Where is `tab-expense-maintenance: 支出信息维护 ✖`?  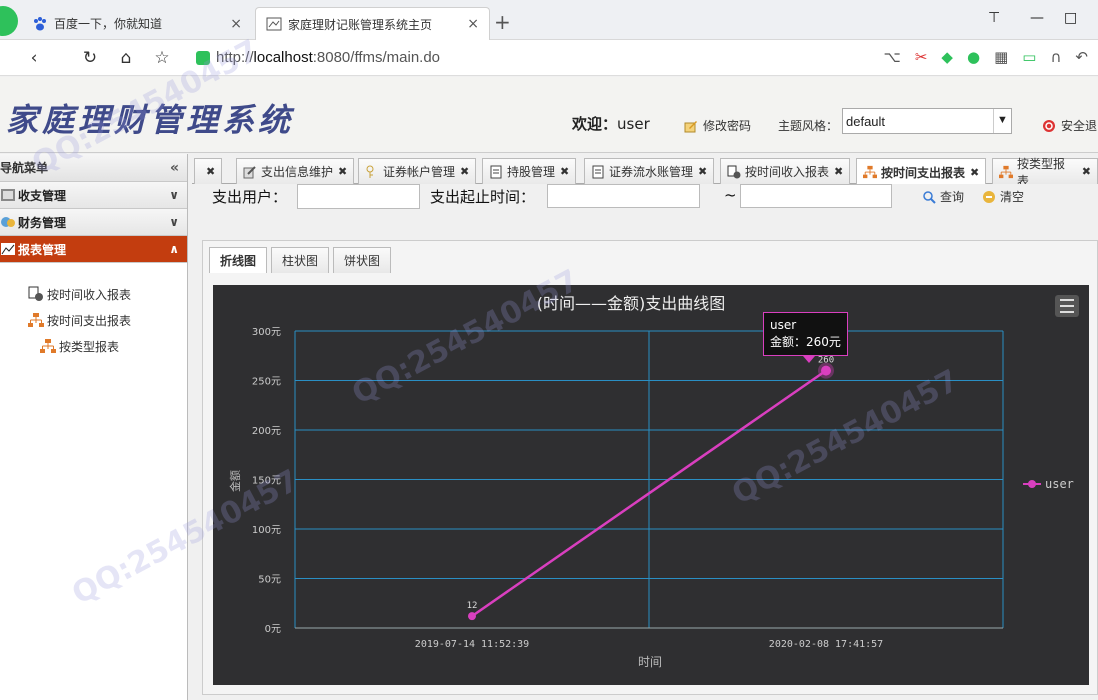
tab-expense-maintenance: 支出信息维护 ✖ is located at coordinates (295, 171).